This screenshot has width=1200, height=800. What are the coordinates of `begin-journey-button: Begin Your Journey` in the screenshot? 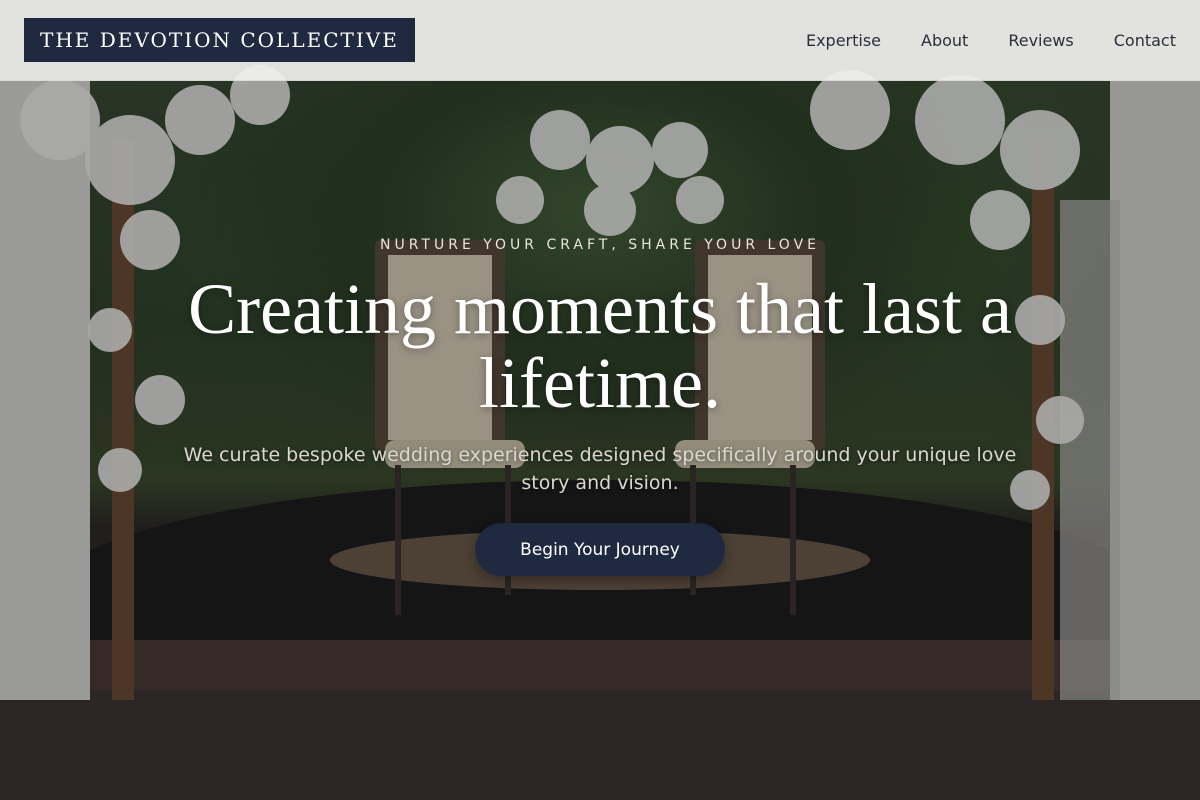 It's located at (600, 549).